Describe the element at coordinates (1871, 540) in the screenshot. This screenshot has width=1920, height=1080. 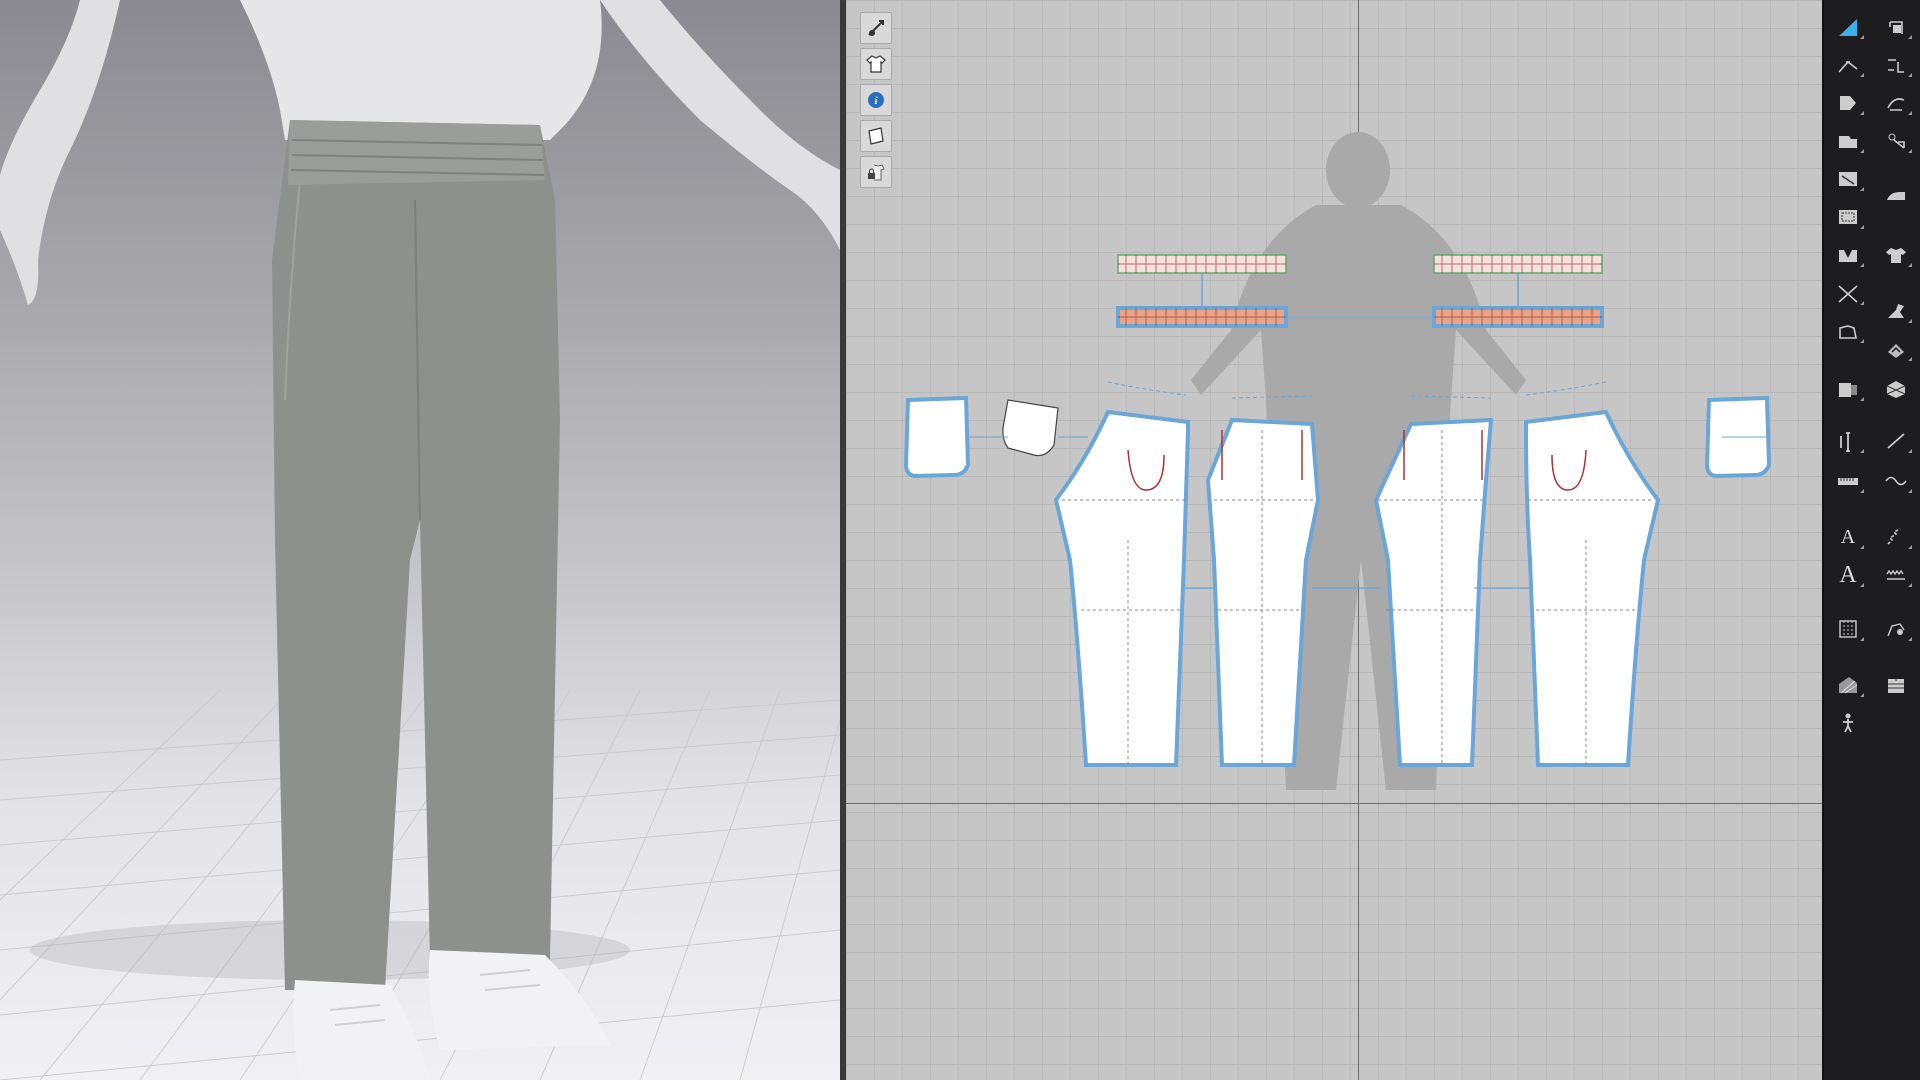
I see `tool-palette: A A` at that location.